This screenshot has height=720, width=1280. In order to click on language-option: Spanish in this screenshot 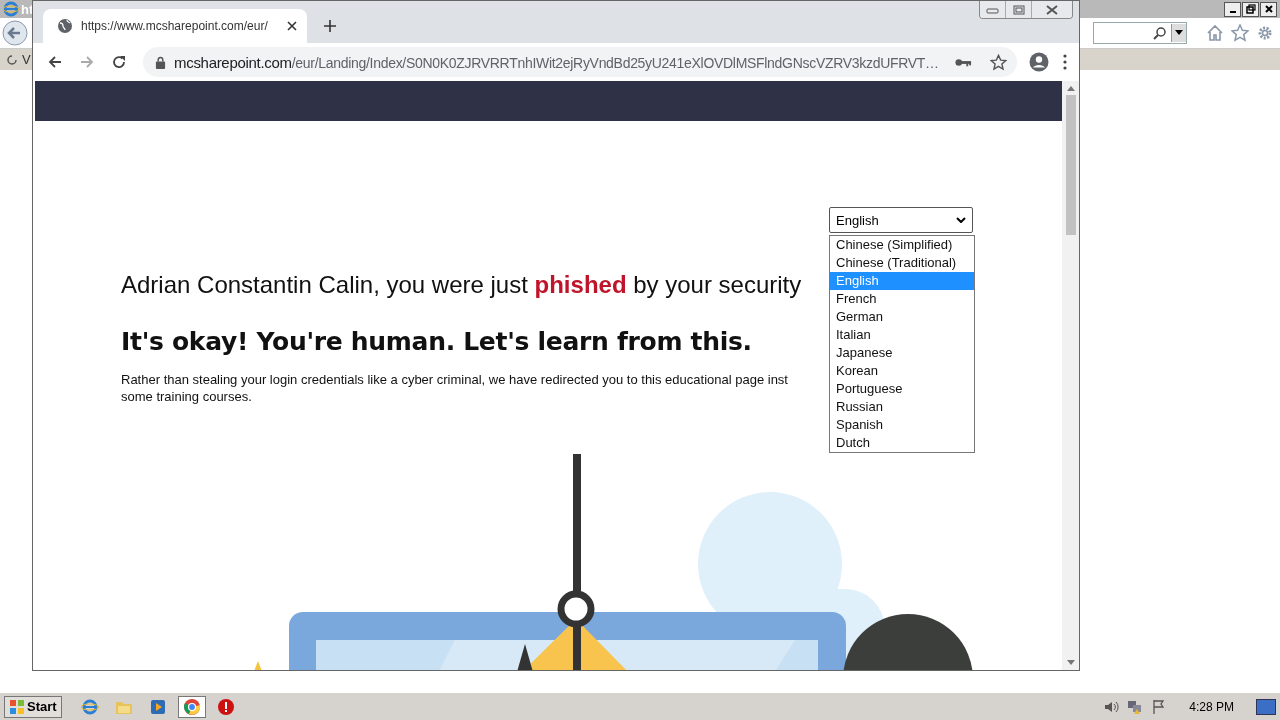, I will do `click(902, 425)`.